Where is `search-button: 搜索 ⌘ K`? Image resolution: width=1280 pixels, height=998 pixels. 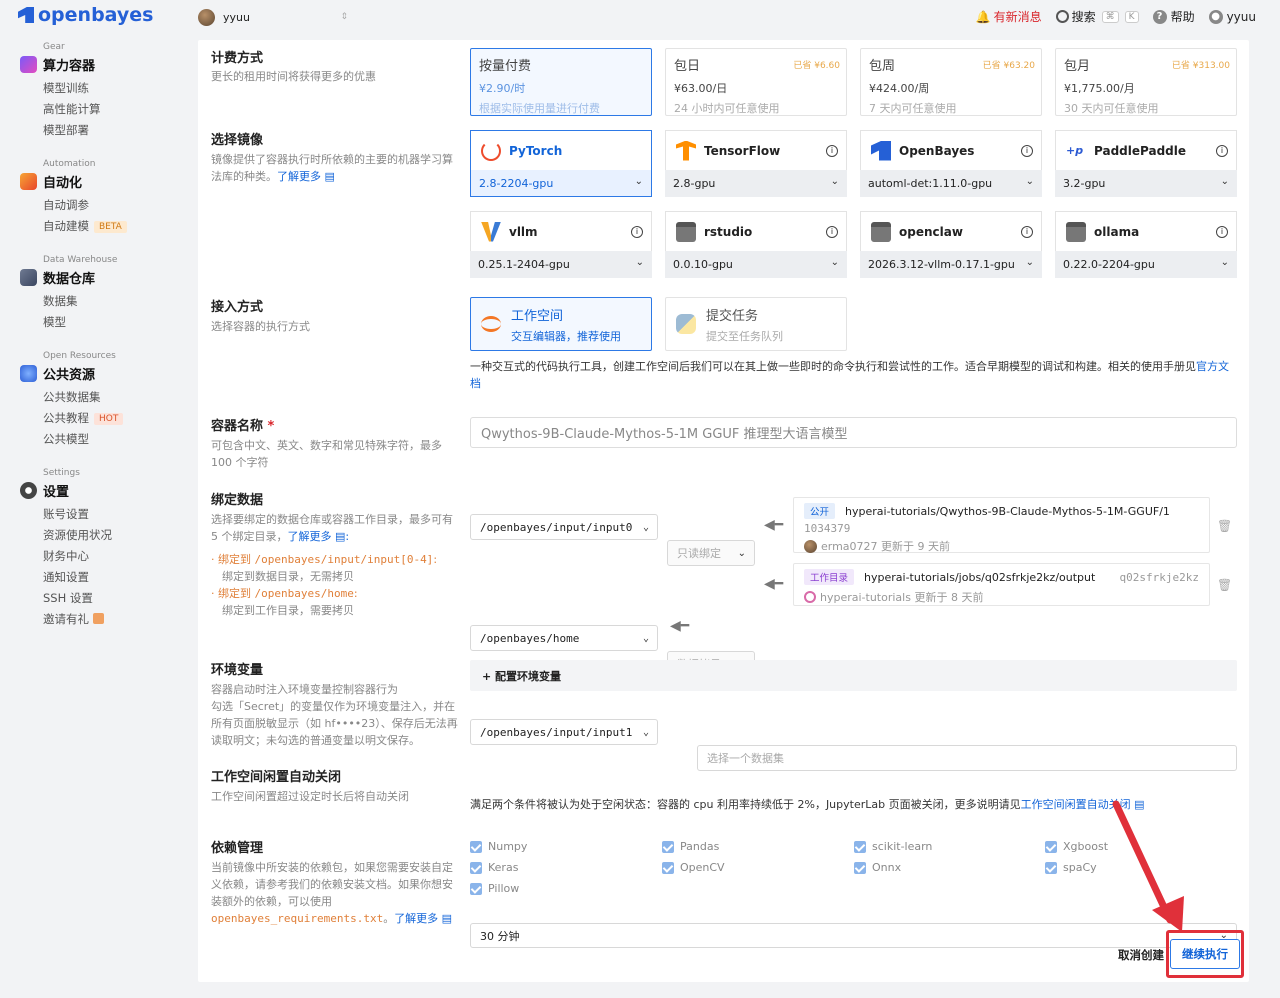 search-button: 搜索 ⌘ K is located at coordinates (1097, 16).